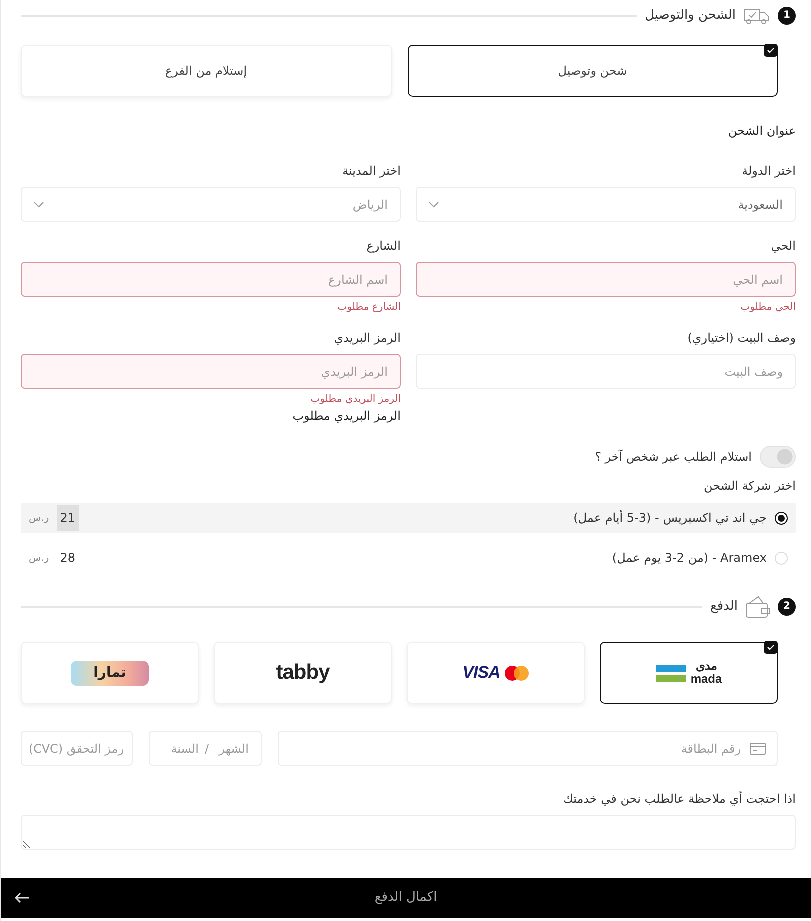 This screenshot has width=811, height=921. Describe the element at coordinates (673, 457) in the screenshot. I see `toggle-label: استلام الطلب عبر شخص آخر ؟` at that location.